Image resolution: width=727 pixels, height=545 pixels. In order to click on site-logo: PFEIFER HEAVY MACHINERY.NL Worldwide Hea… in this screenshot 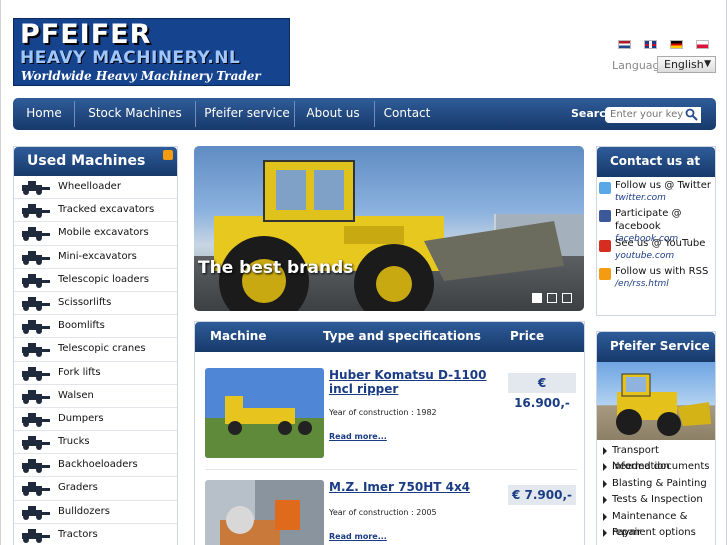, I will do `click(151, 52)`.